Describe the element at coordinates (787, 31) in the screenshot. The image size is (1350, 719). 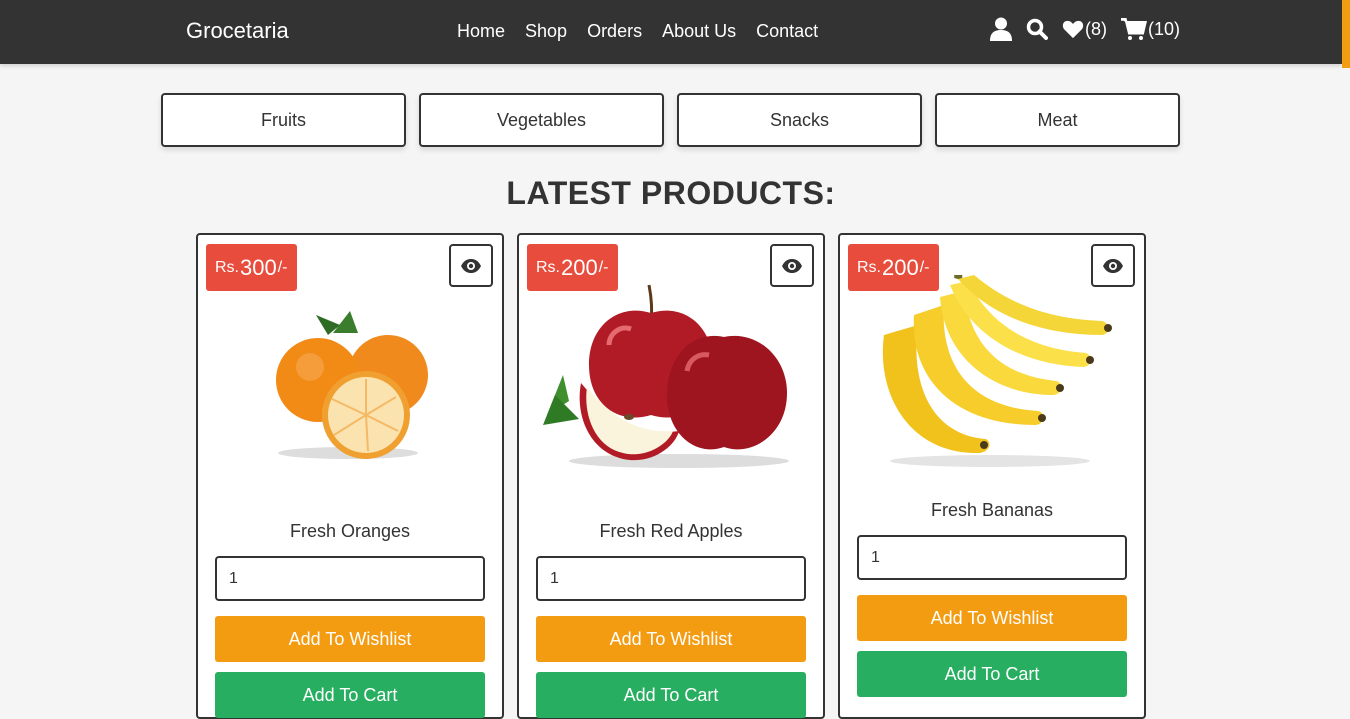
I see `nav-contact: Contact` at that location.